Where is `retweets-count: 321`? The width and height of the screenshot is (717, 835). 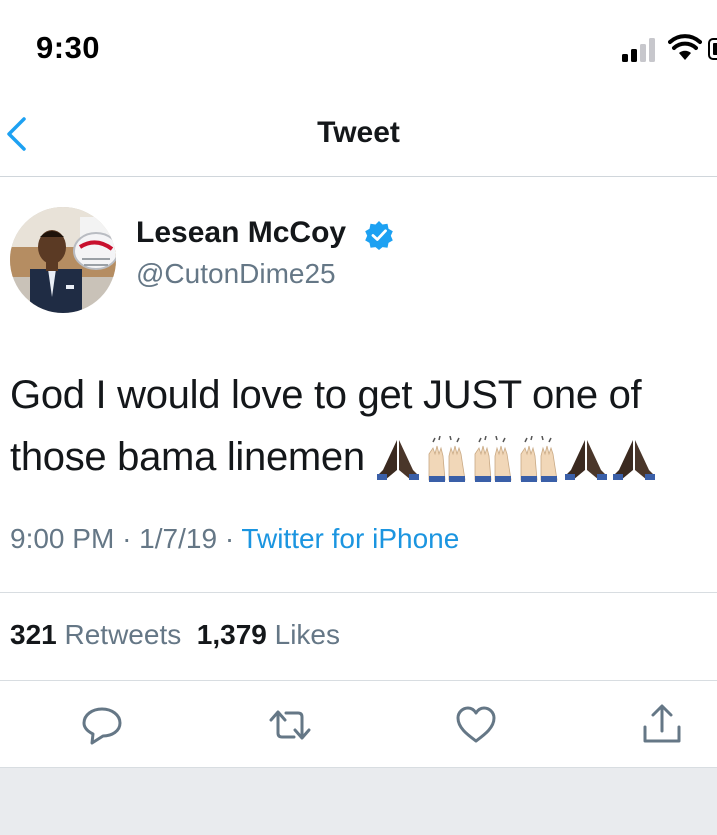
retweets-count: 321 is located at coordinates (33, 634).